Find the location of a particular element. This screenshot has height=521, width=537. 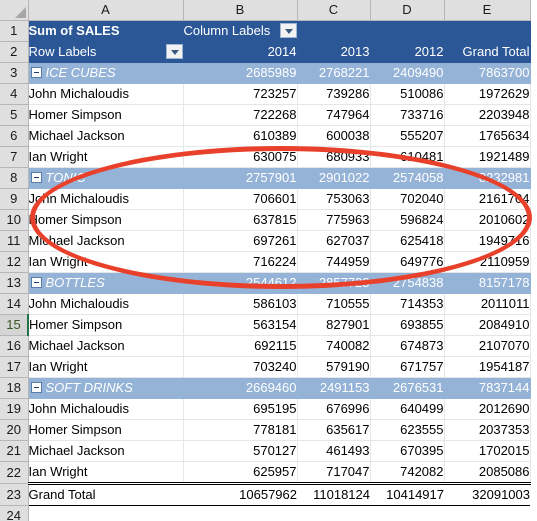

member-value-2013: 635617 is located at coordinates (334, 430).